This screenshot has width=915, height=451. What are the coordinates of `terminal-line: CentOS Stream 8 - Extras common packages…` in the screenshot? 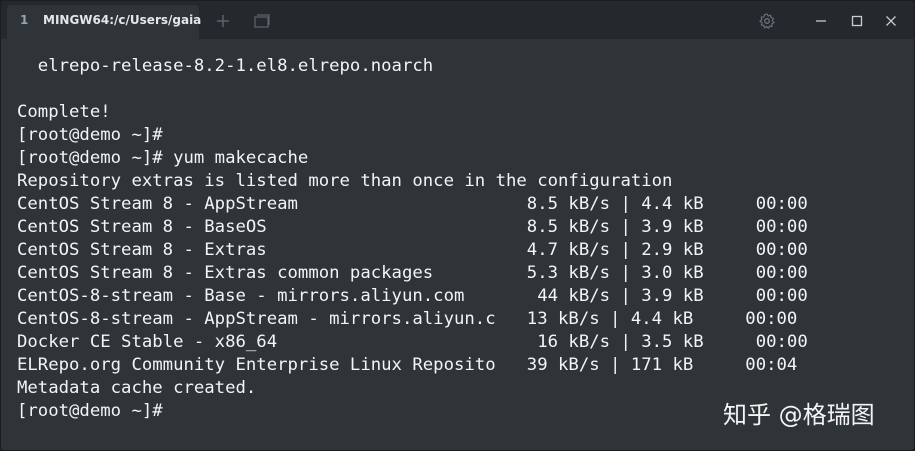 It's located at (412, 273).